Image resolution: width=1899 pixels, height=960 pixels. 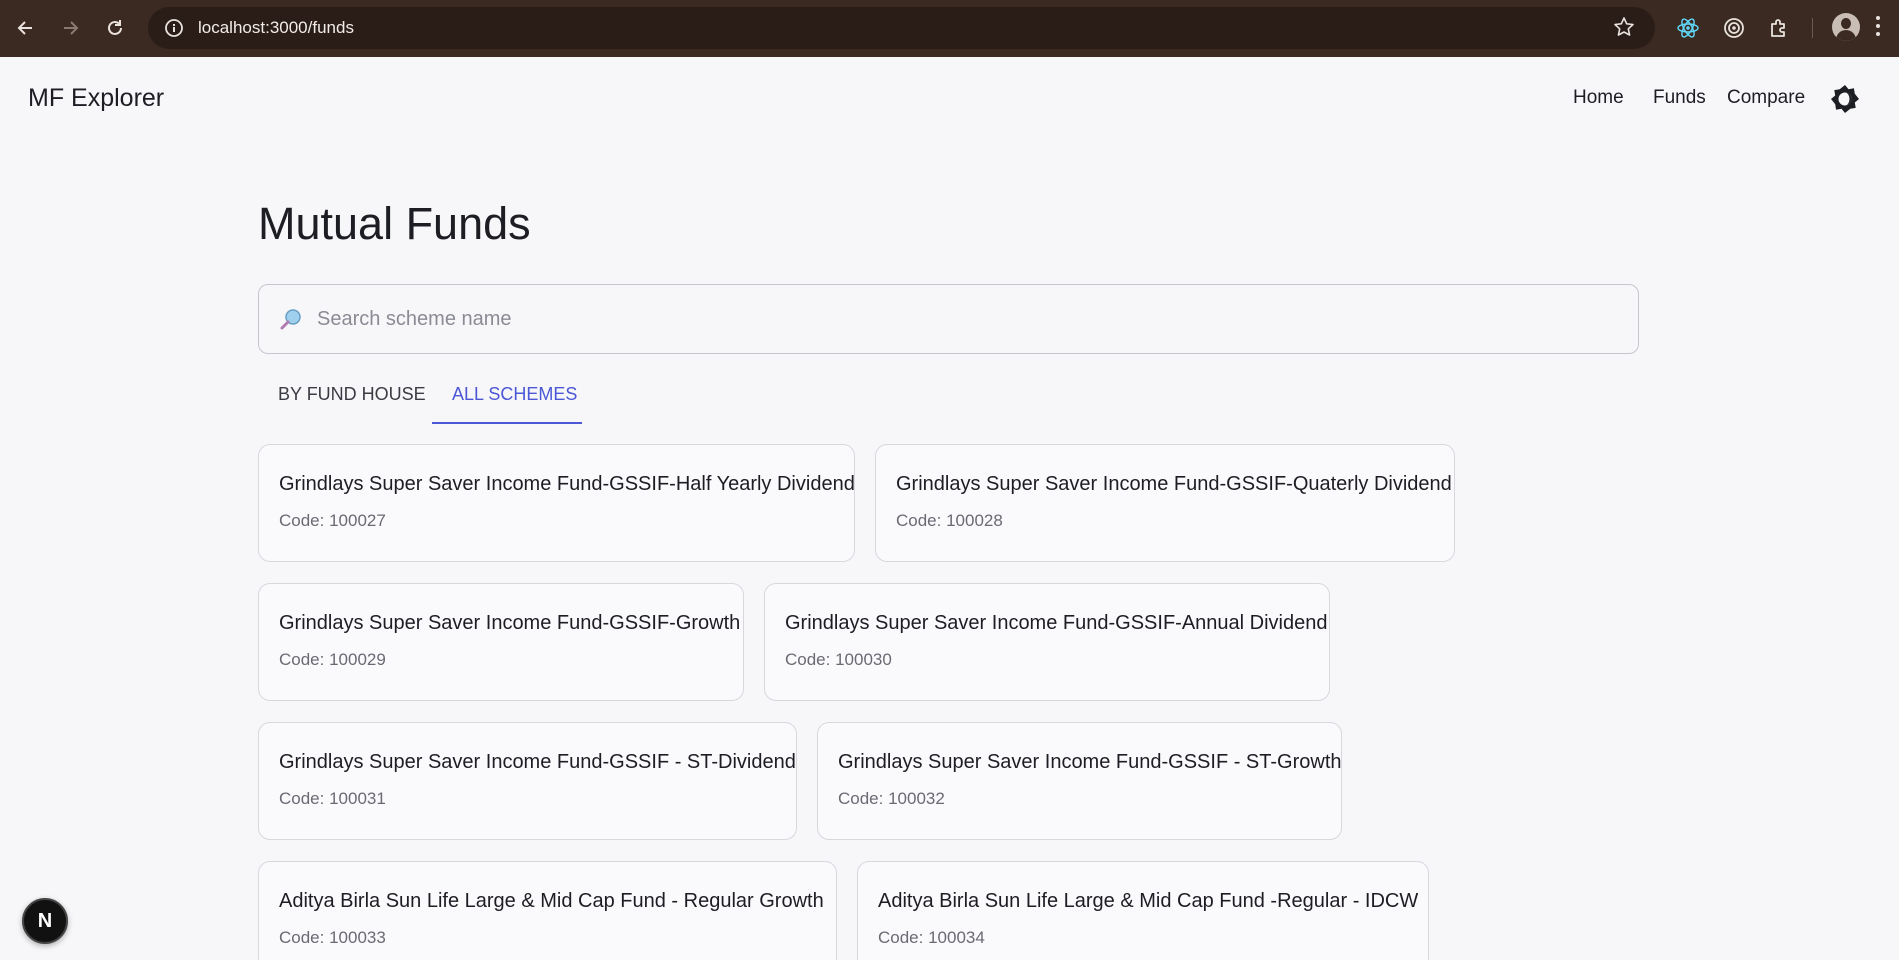 I want to click on reload-icon, so click(x=115, y=27).